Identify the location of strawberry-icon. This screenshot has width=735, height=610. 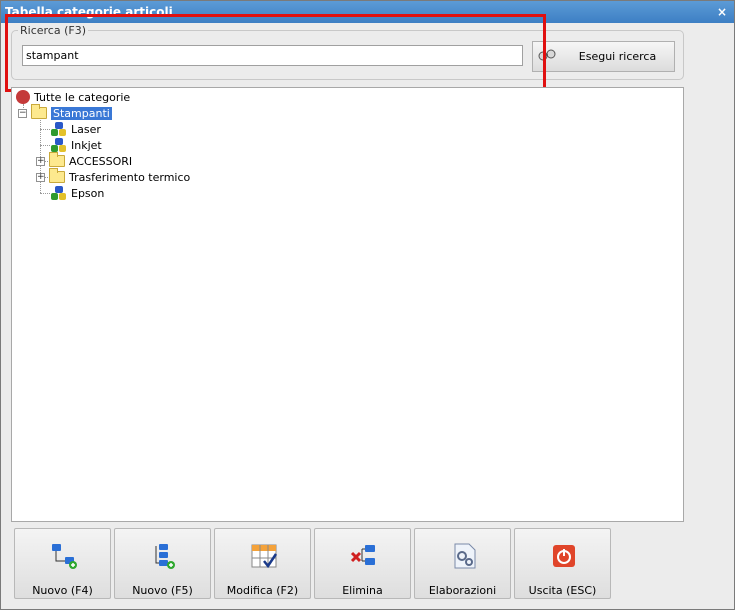
(23, 97).